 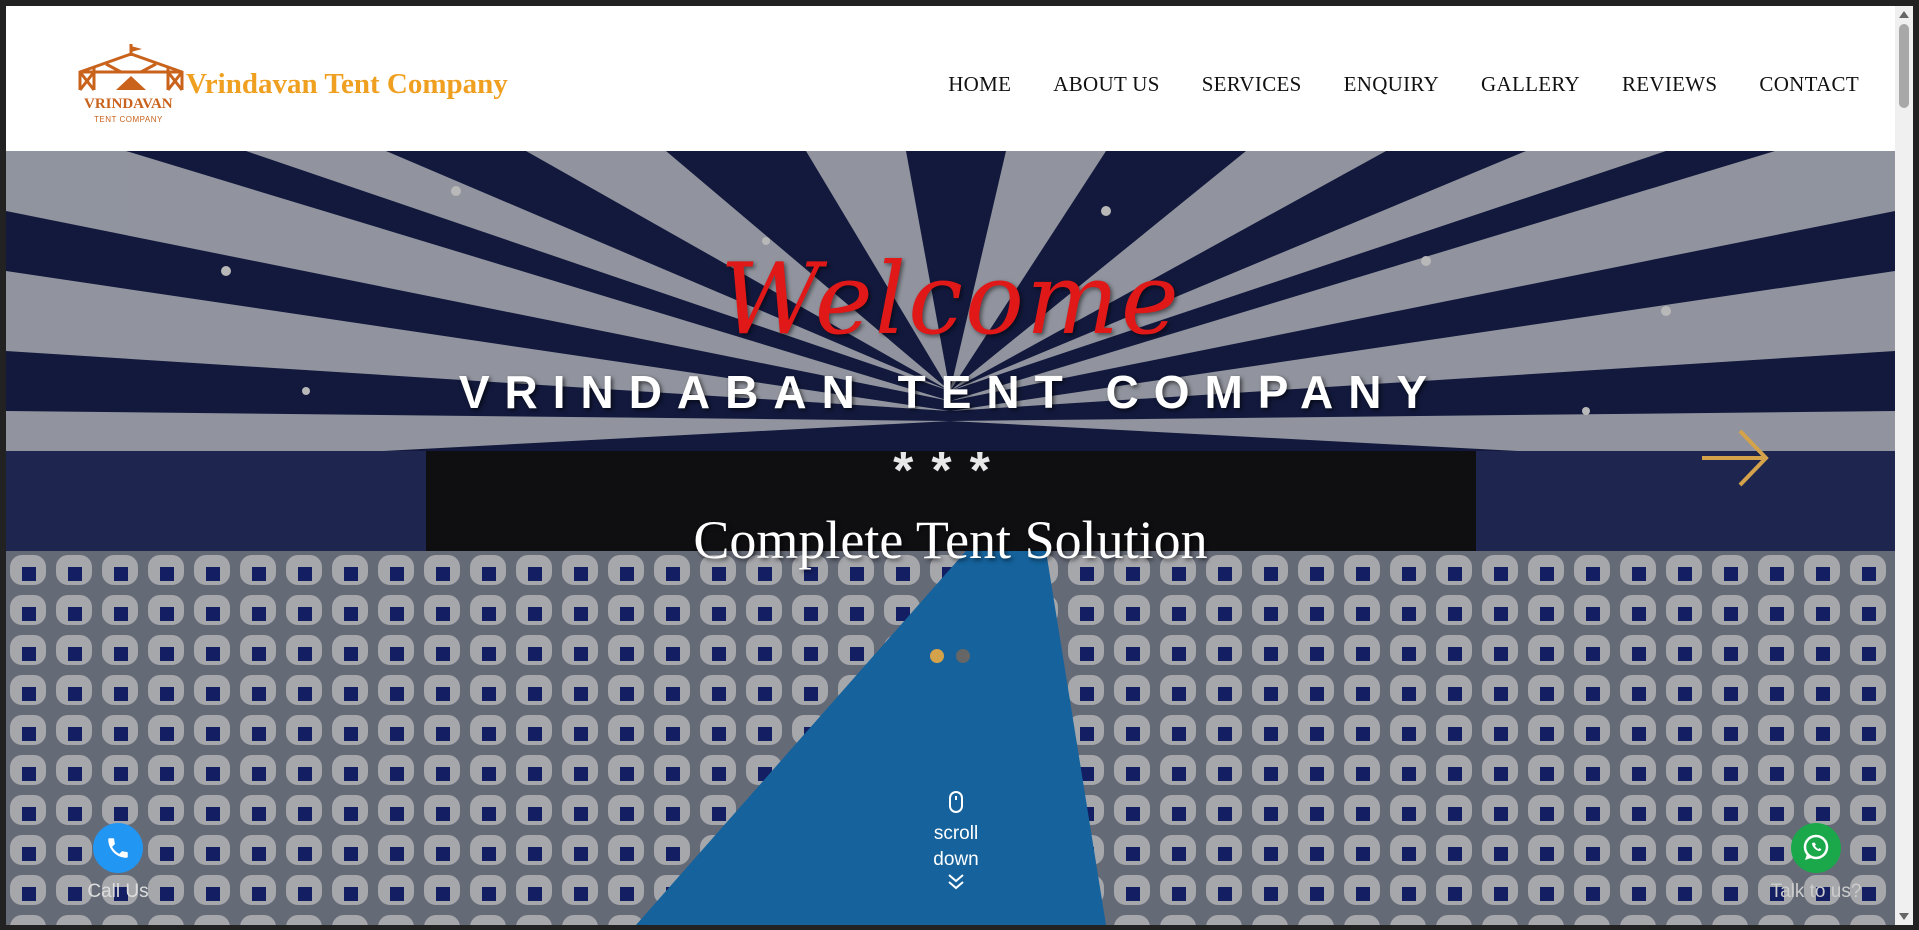 I want to click on call-button, so click(x=118, y=848).